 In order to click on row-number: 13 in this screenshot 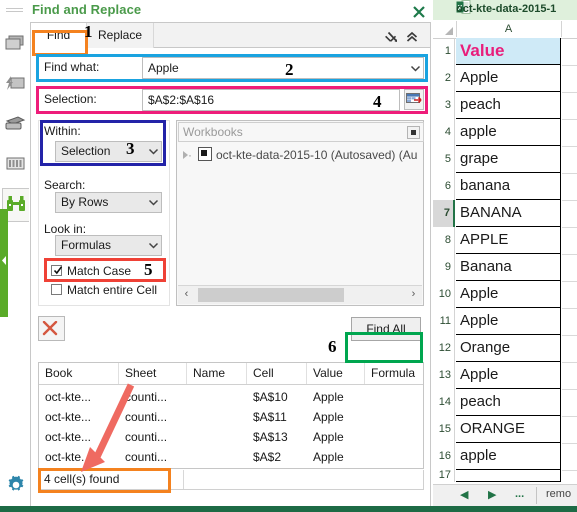, I will do `click(444, 375)`.